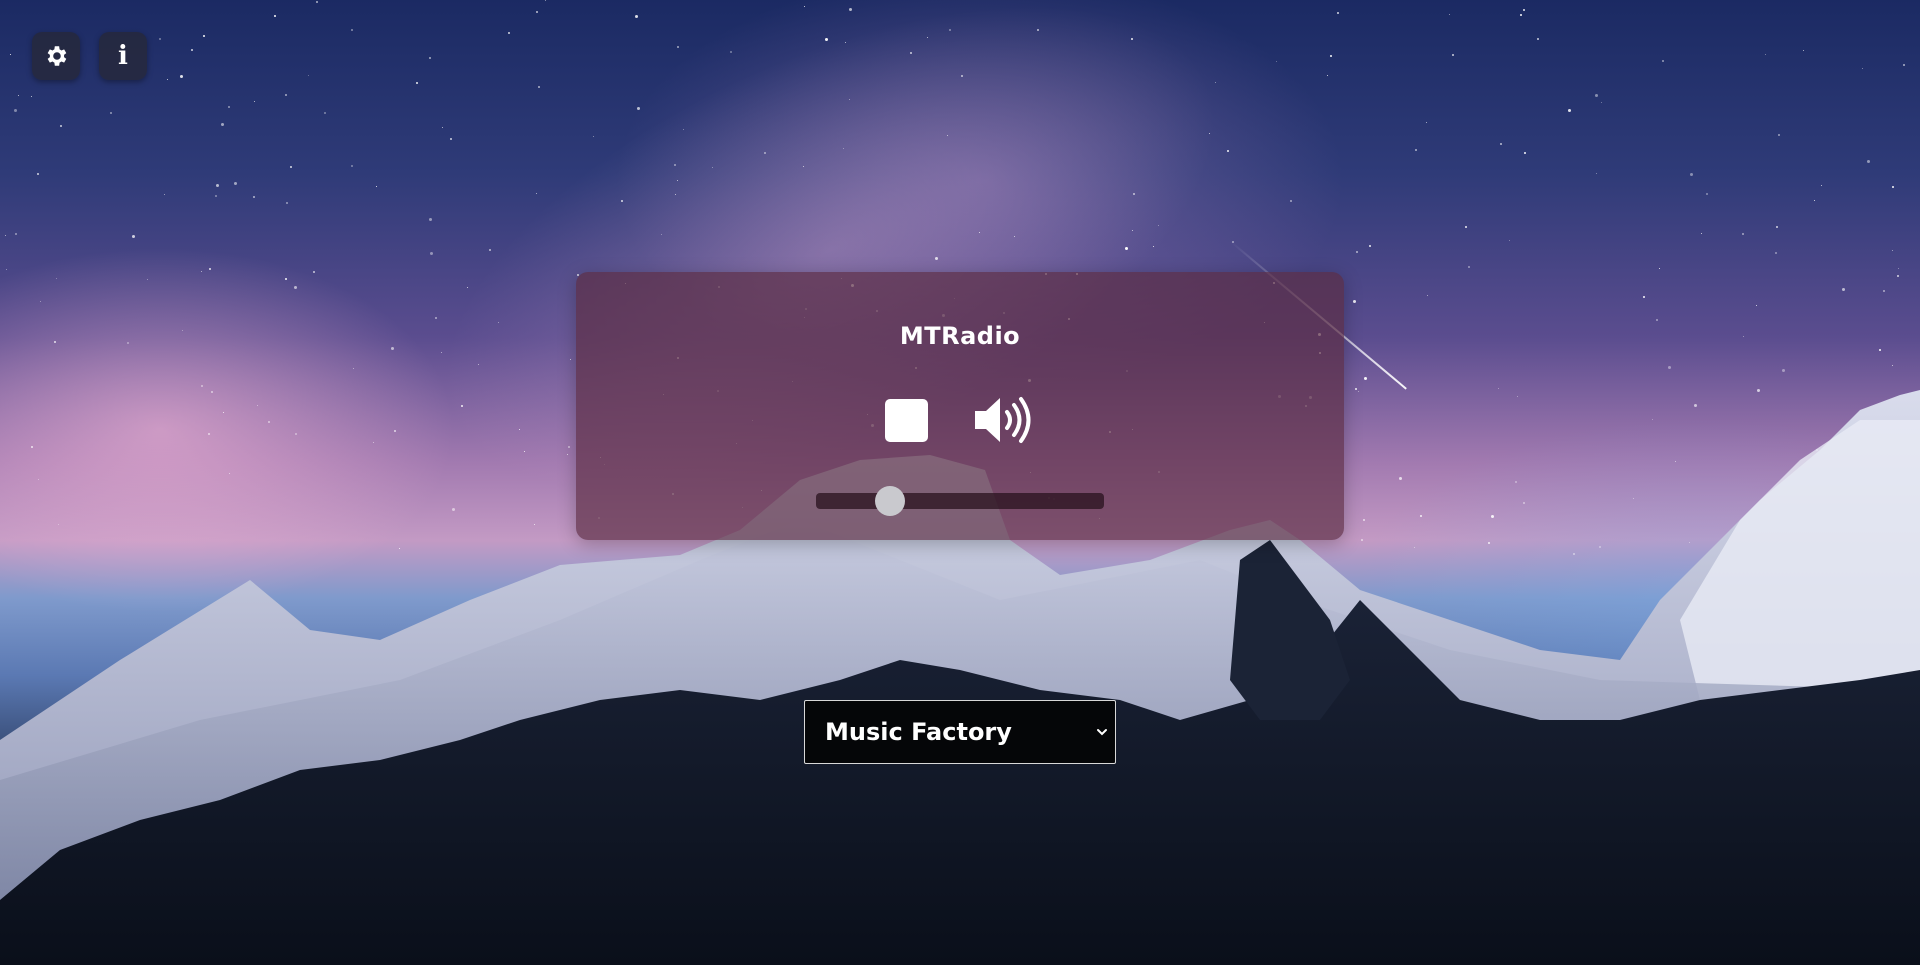  What do you see at coordinates (918, 732) in the screenshot?
I see `station-selected-label: Music Factory` at bounding box center [918, 732].